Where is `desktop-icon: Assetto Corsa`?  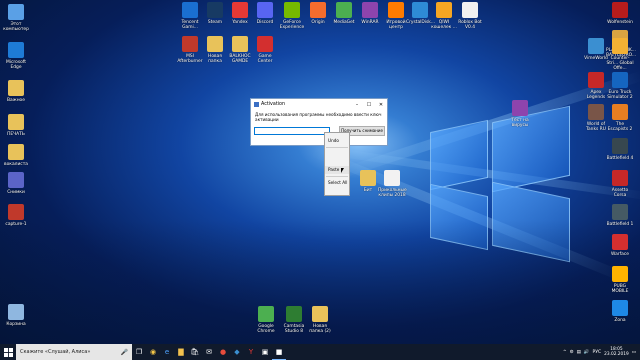 desktop-icon: Assetto Corsa is located at coordinates (620, 184).